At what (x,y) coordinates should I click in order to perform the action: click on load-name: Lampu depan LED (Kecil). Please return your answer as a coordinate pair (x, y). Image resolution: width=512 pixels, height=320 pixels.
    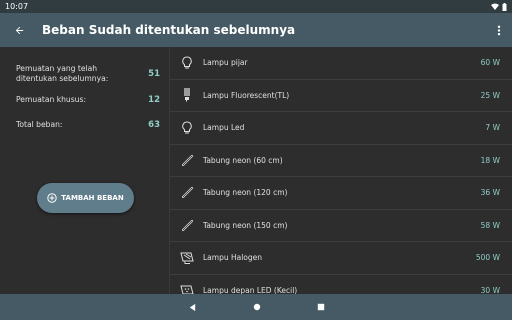
    Looking at the image, I should click on (250, 289).